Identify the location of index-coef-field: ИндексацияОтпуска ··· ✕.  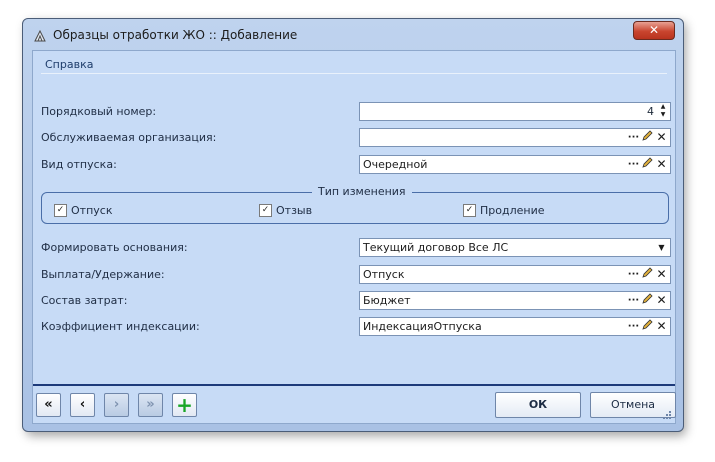
(515, 326).